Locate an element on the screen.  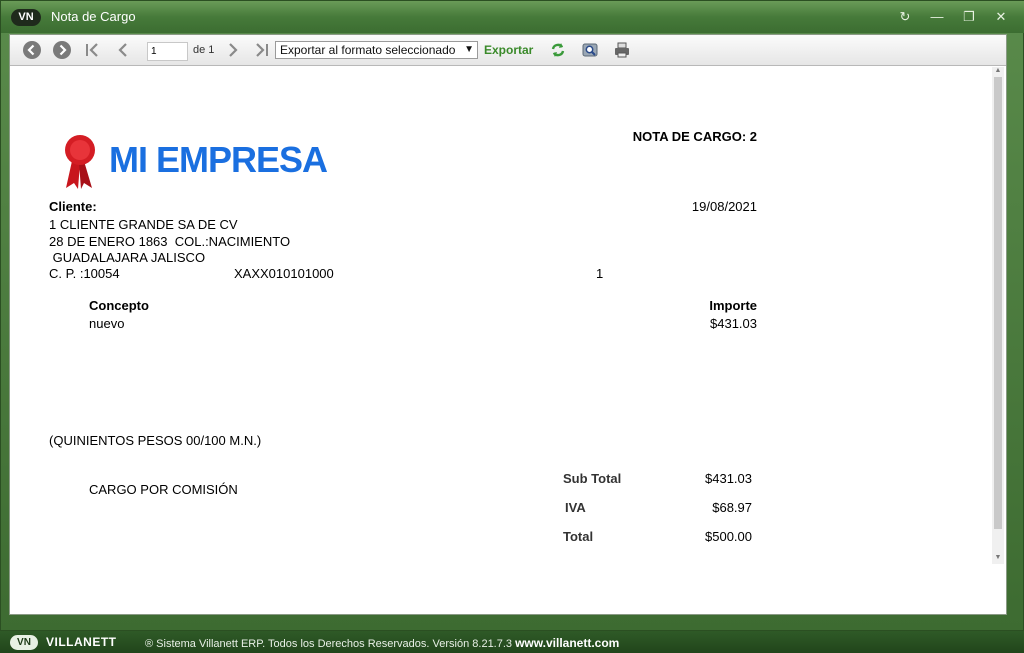
iva-value: $68.97 is located at coordinates (732, 507).